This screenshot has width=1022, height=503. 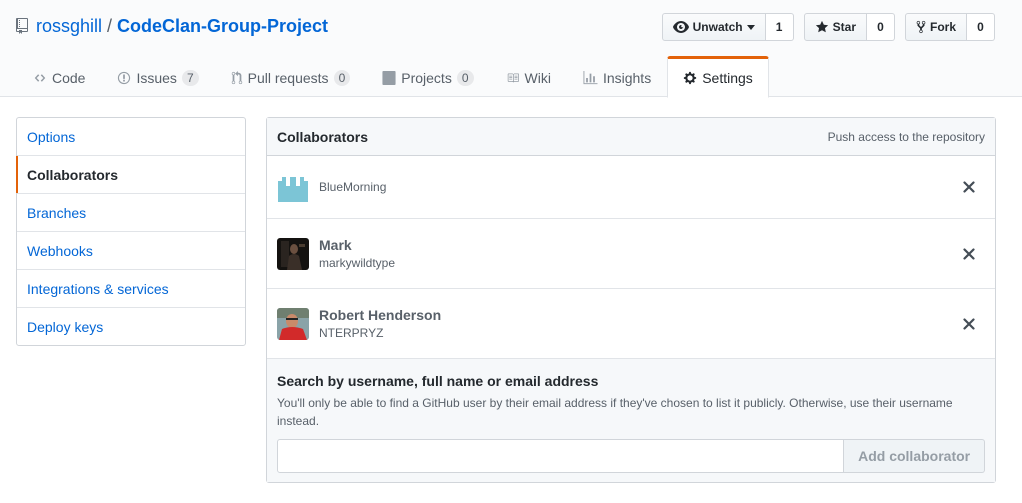 I want to click on star-button: Star, so click(x=835, y=27).